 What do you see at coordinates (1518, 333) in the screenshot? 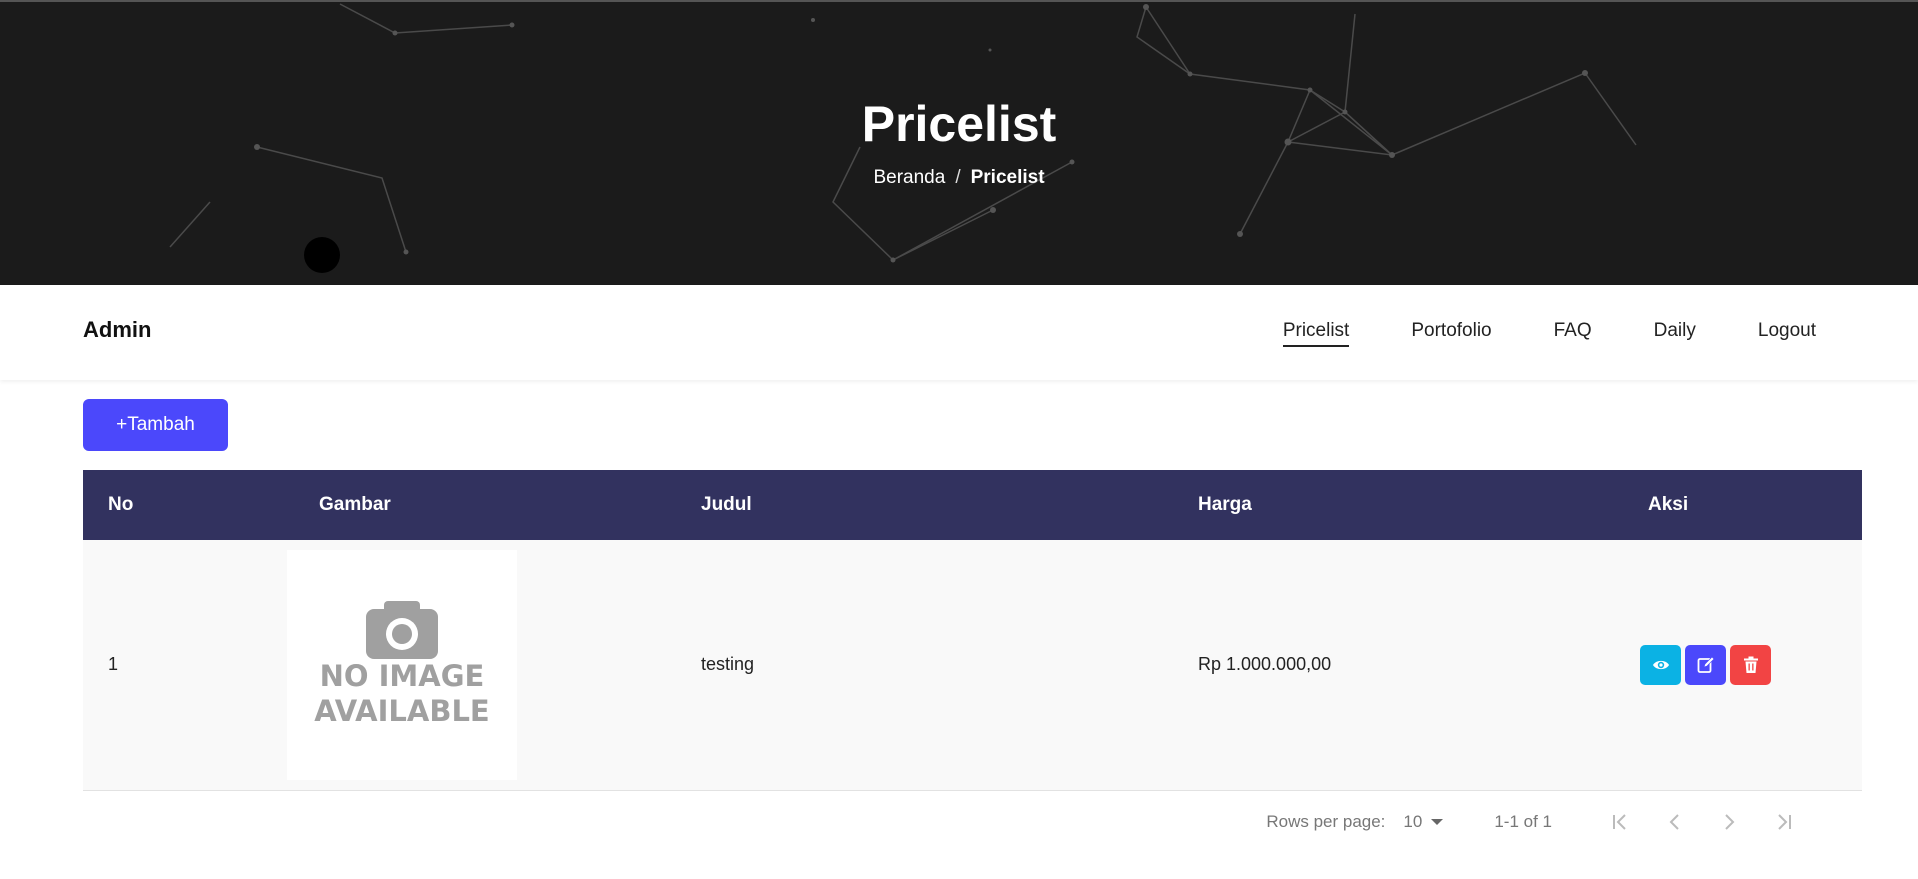
I see `nav-links: Pricelist Portofolio FAQ Daily Logout` at bounding box center [1518, 333].